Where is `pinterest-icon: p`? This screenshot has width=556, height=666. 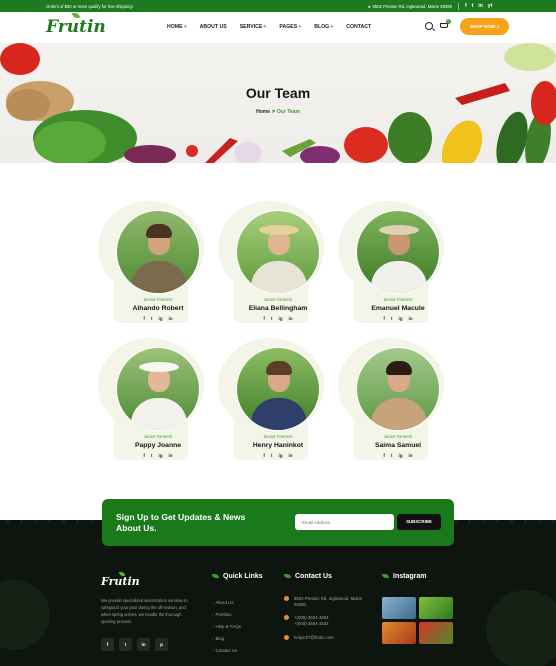
pinterest-icon: p is located at coordinates (161, 644).